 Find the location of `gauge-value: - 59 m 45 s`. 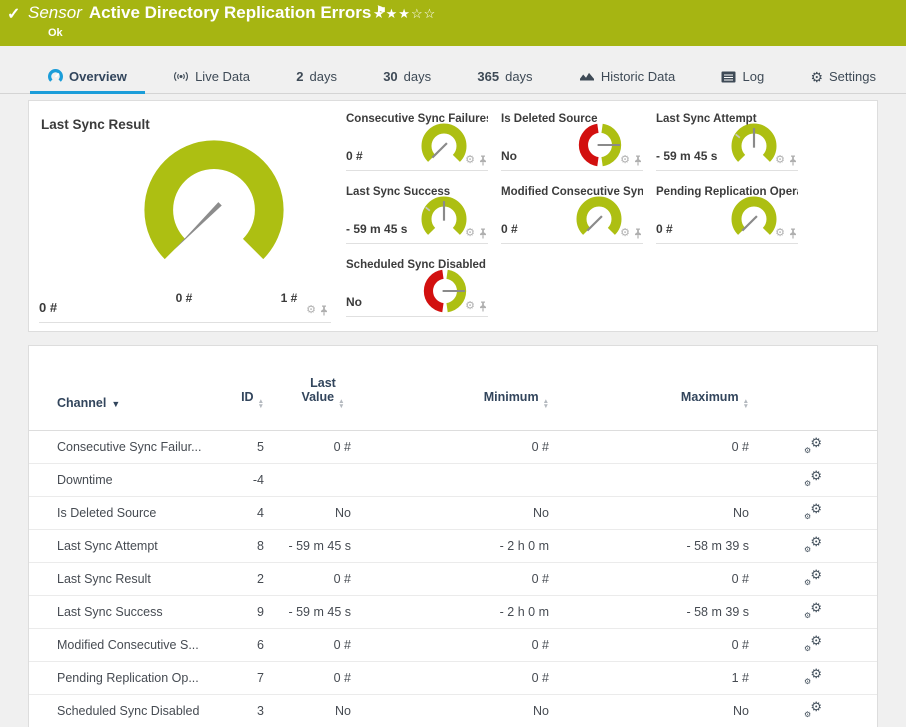

gauge-value: - 59 m 45 s is located at coordinates (377, 229).